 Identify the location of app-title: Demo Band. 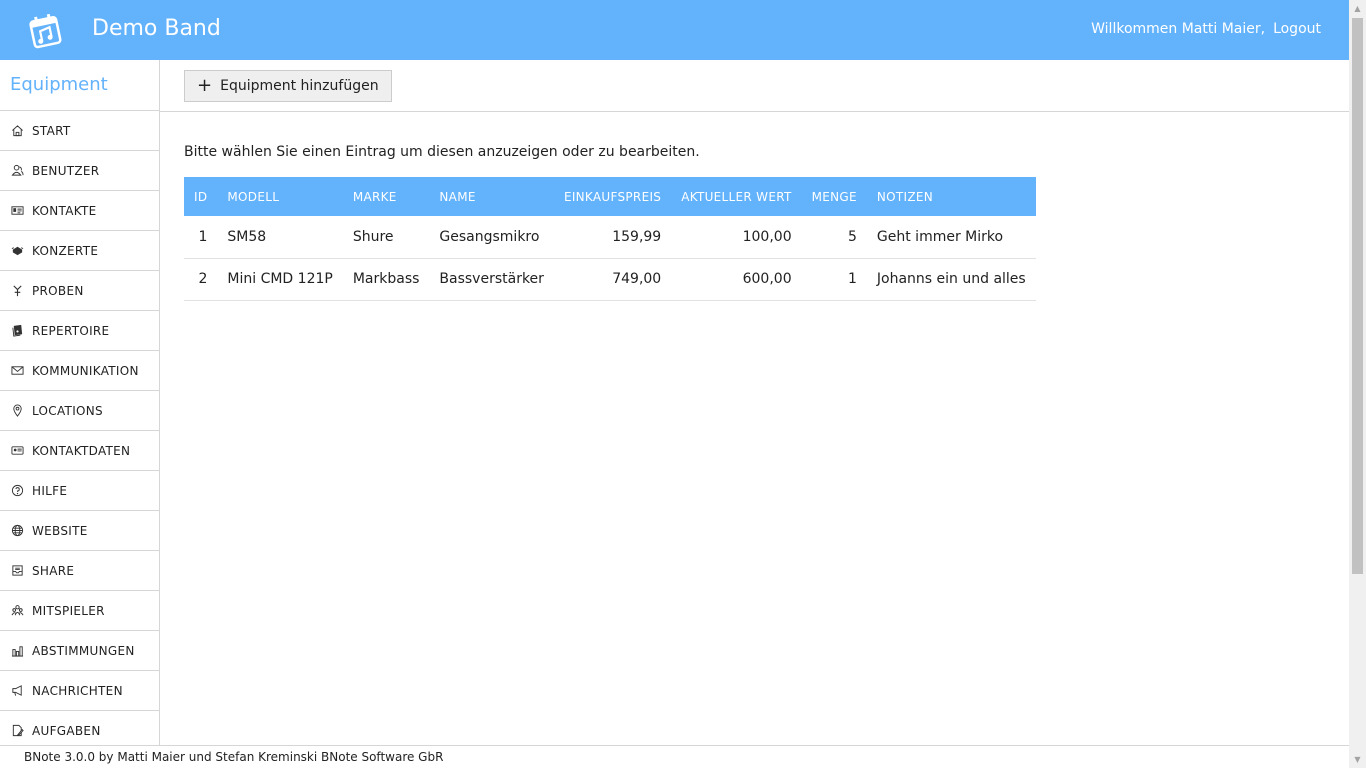
(156, 28).